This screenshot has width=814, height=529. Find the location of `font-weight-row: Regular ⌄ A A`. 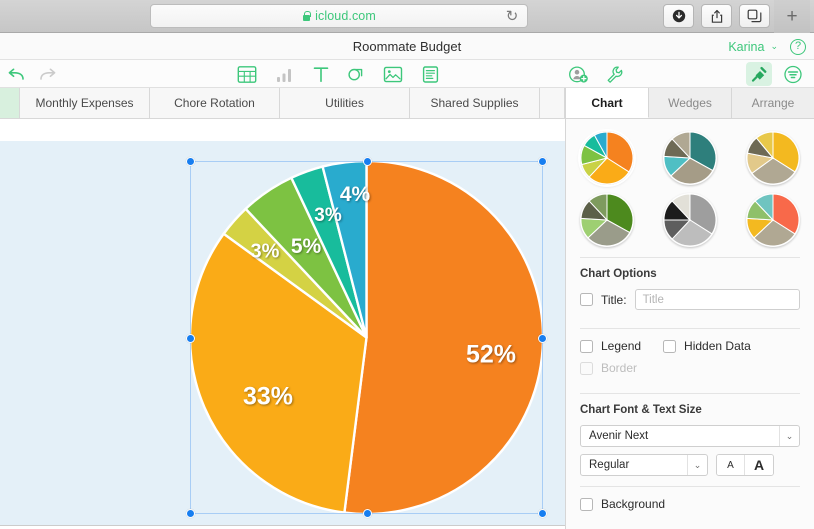

font-weight-row: Regular ⌄ A A is located at coordinates (690, 465).